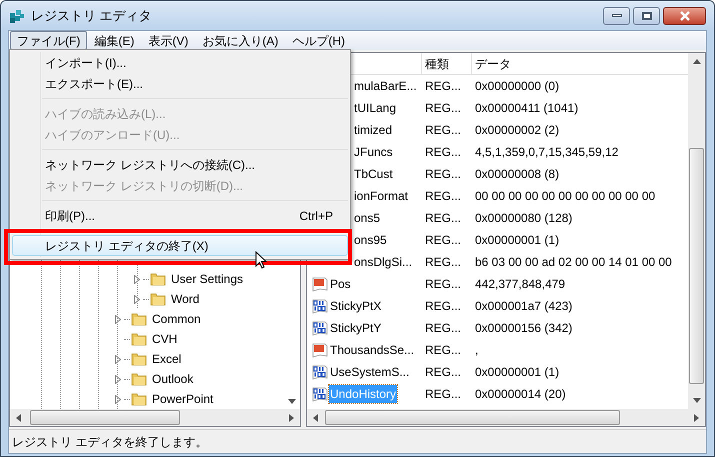 The height and width of the screenshot is (457, 715). I want to click on value-data: 0x00000000 (0), so click(517, 86).